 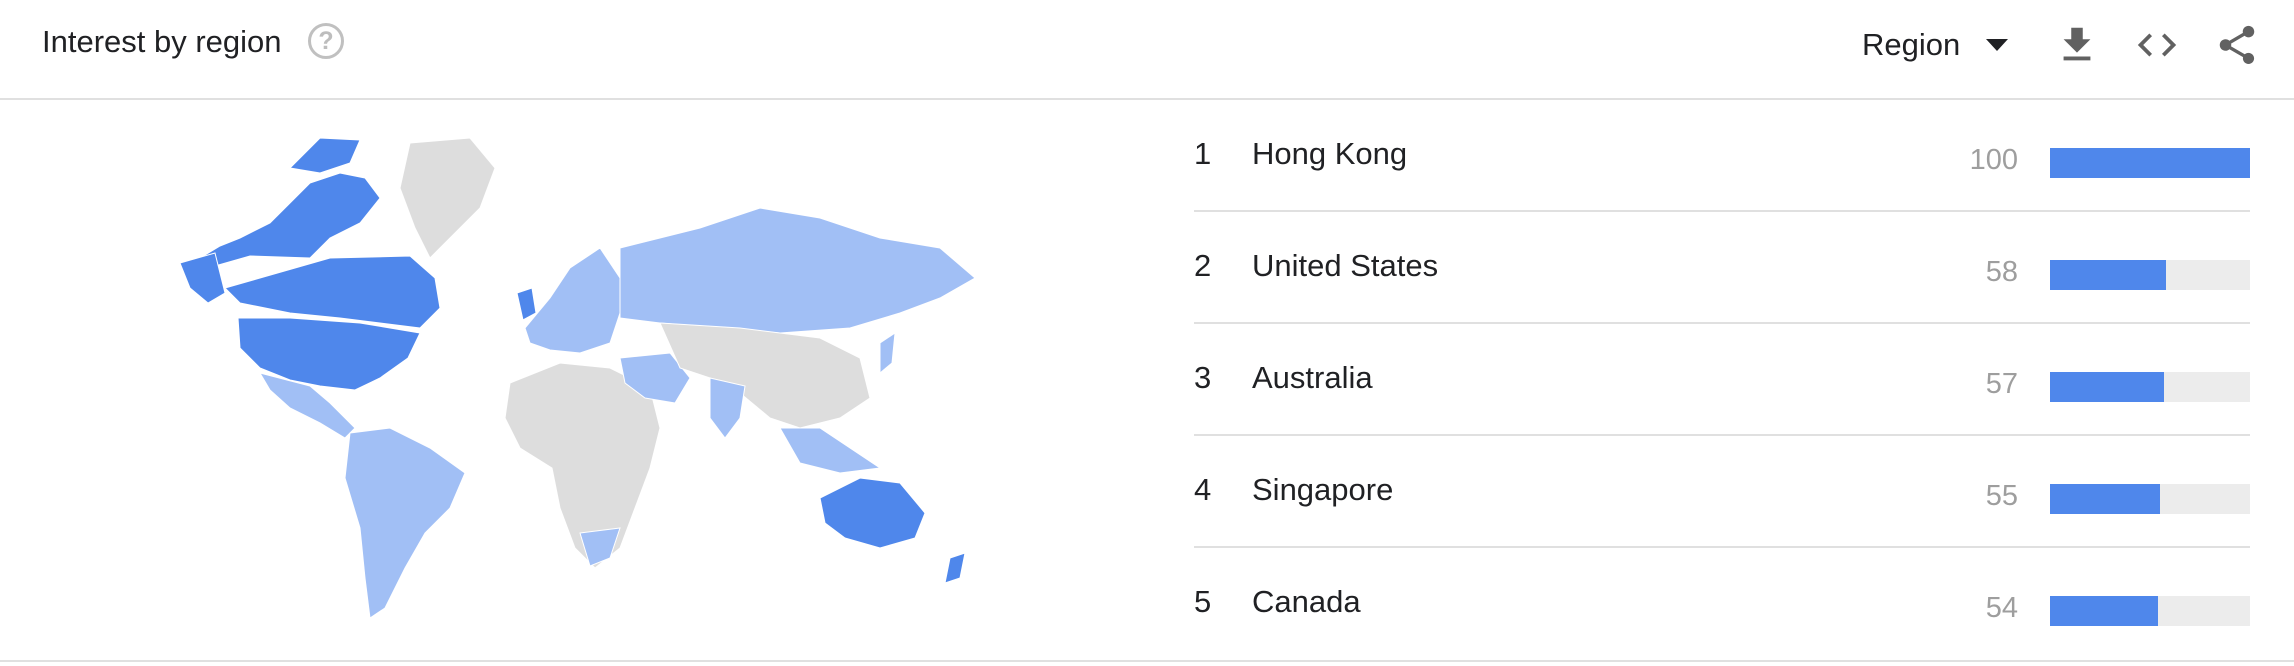 What do you see at coordinates (1345, 266) in the screenshot?
I see `region-name: United States` at bounding box center [1345, 266].